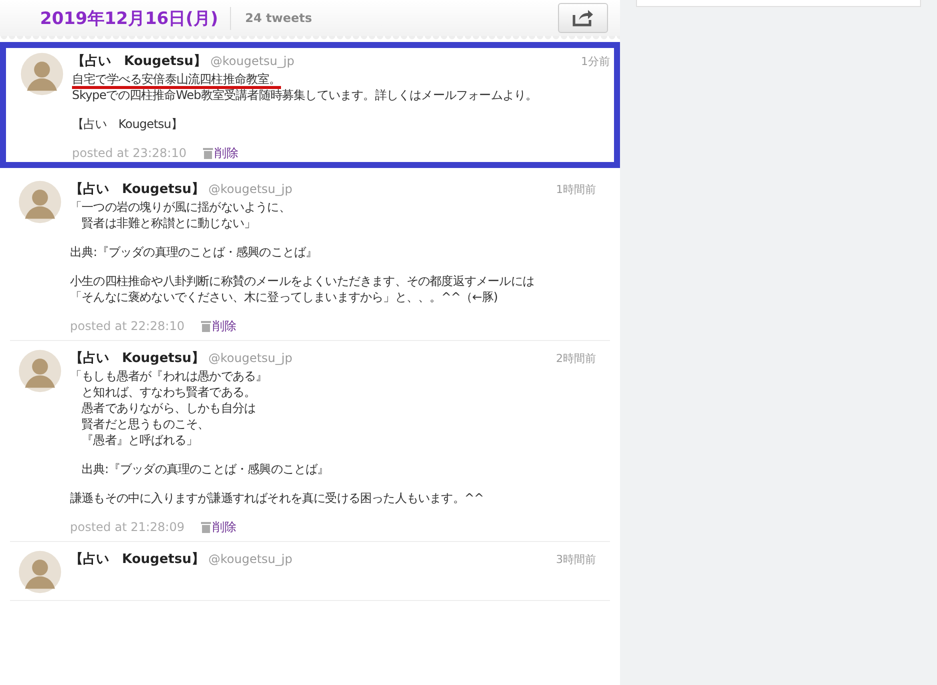  I want to click on tweet-text: 「もしも愚者が『われは愚かである』, so click(169, 376).